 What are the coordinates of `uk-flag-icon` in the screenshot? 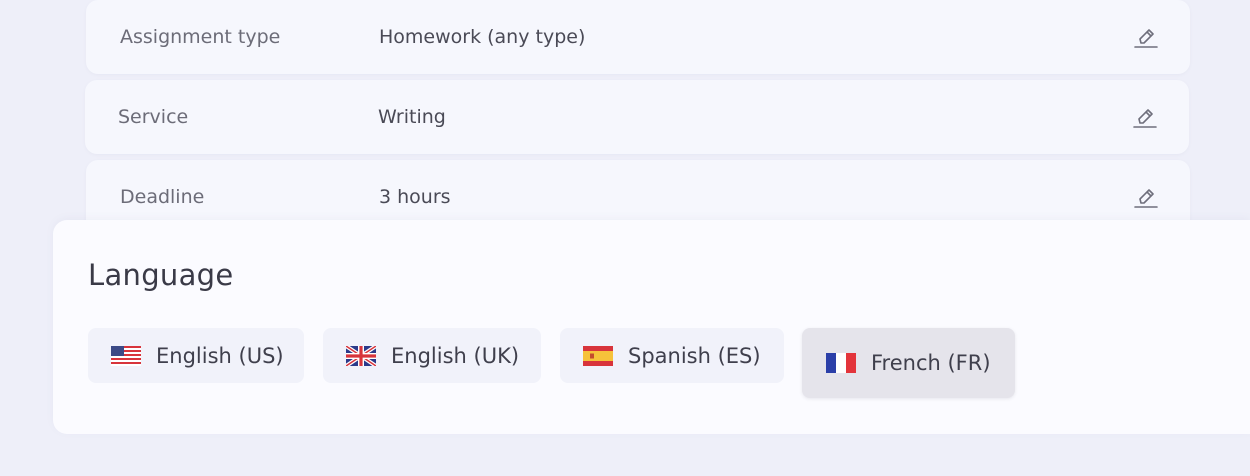 It's located at (361, 355).